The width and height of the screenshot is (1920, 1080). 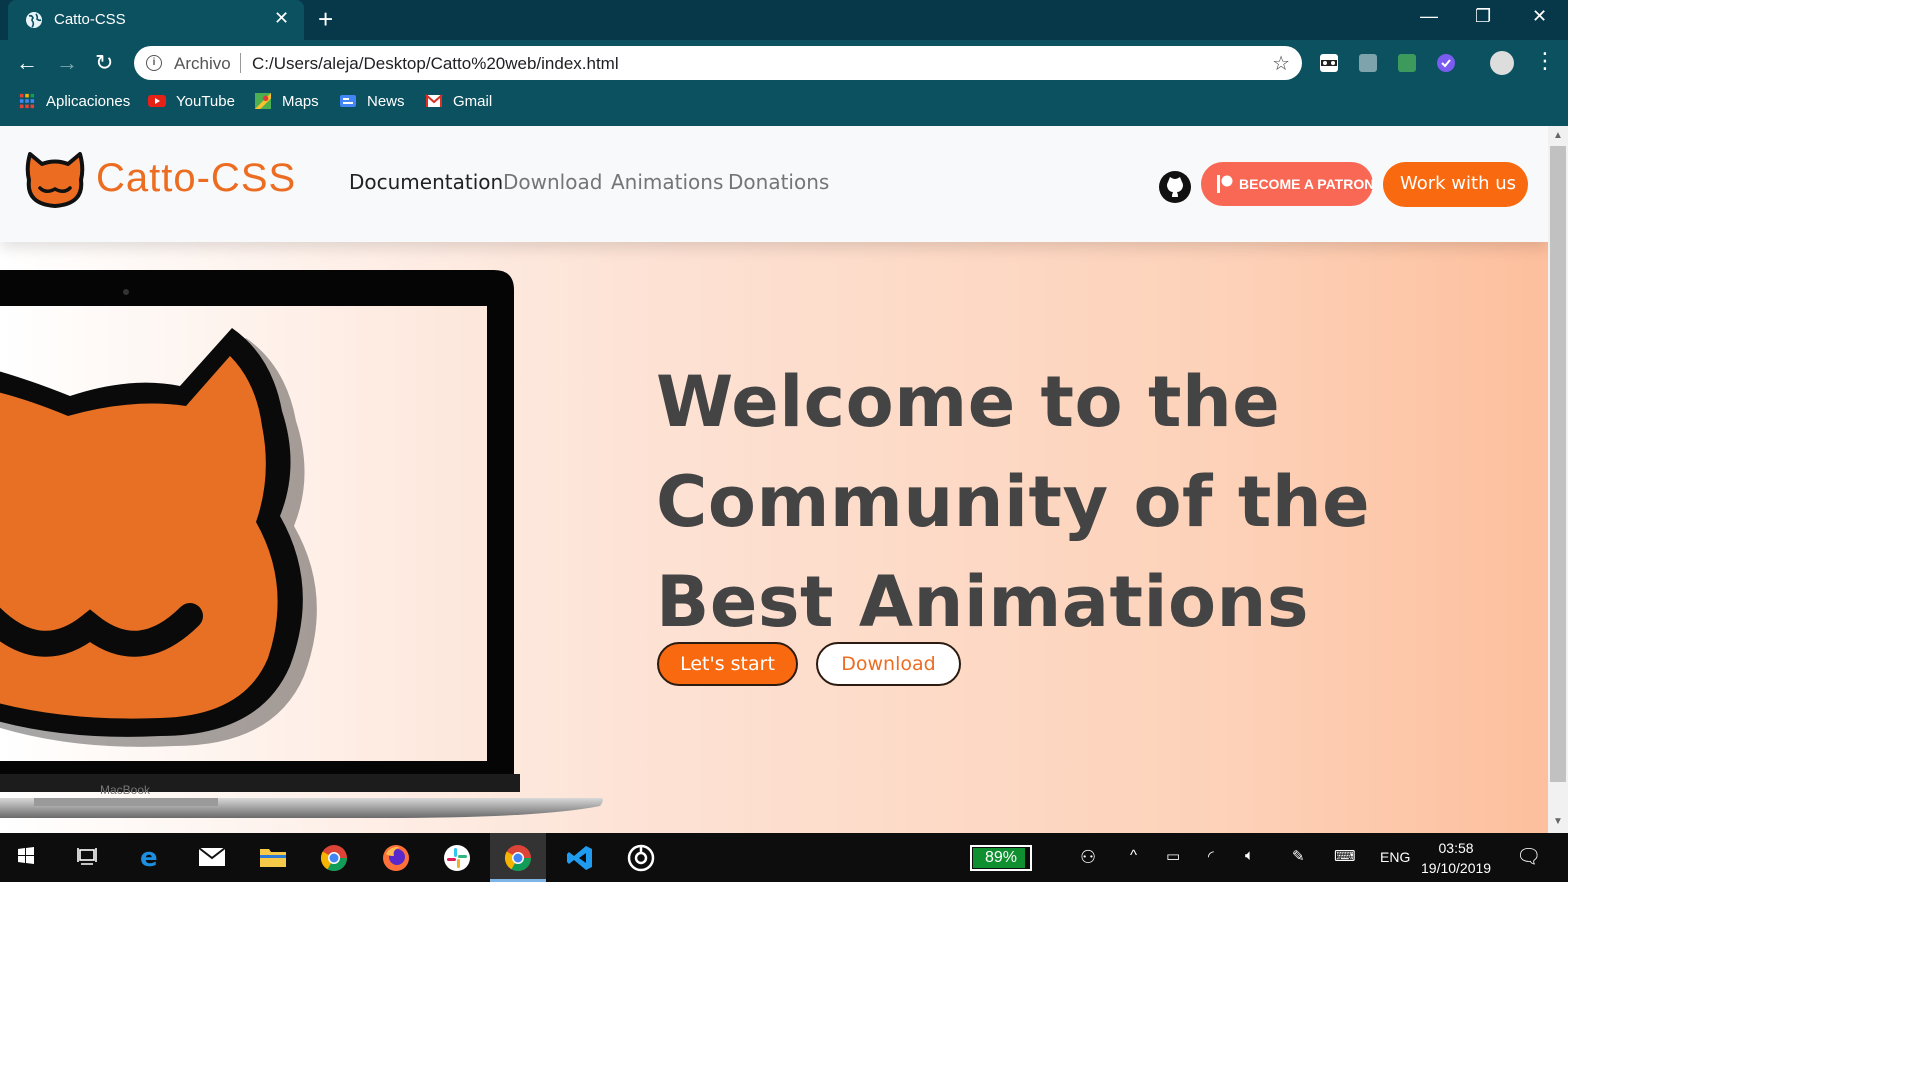 I want to click on extension-page-icon, so click(x=1368, y=63).